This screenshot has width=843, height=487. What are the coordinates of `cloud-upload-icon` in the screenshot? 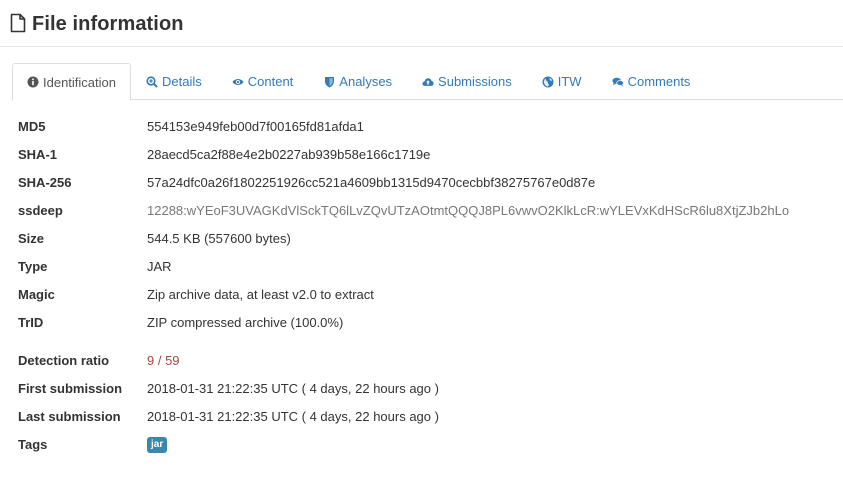 It's located at (428, 82).